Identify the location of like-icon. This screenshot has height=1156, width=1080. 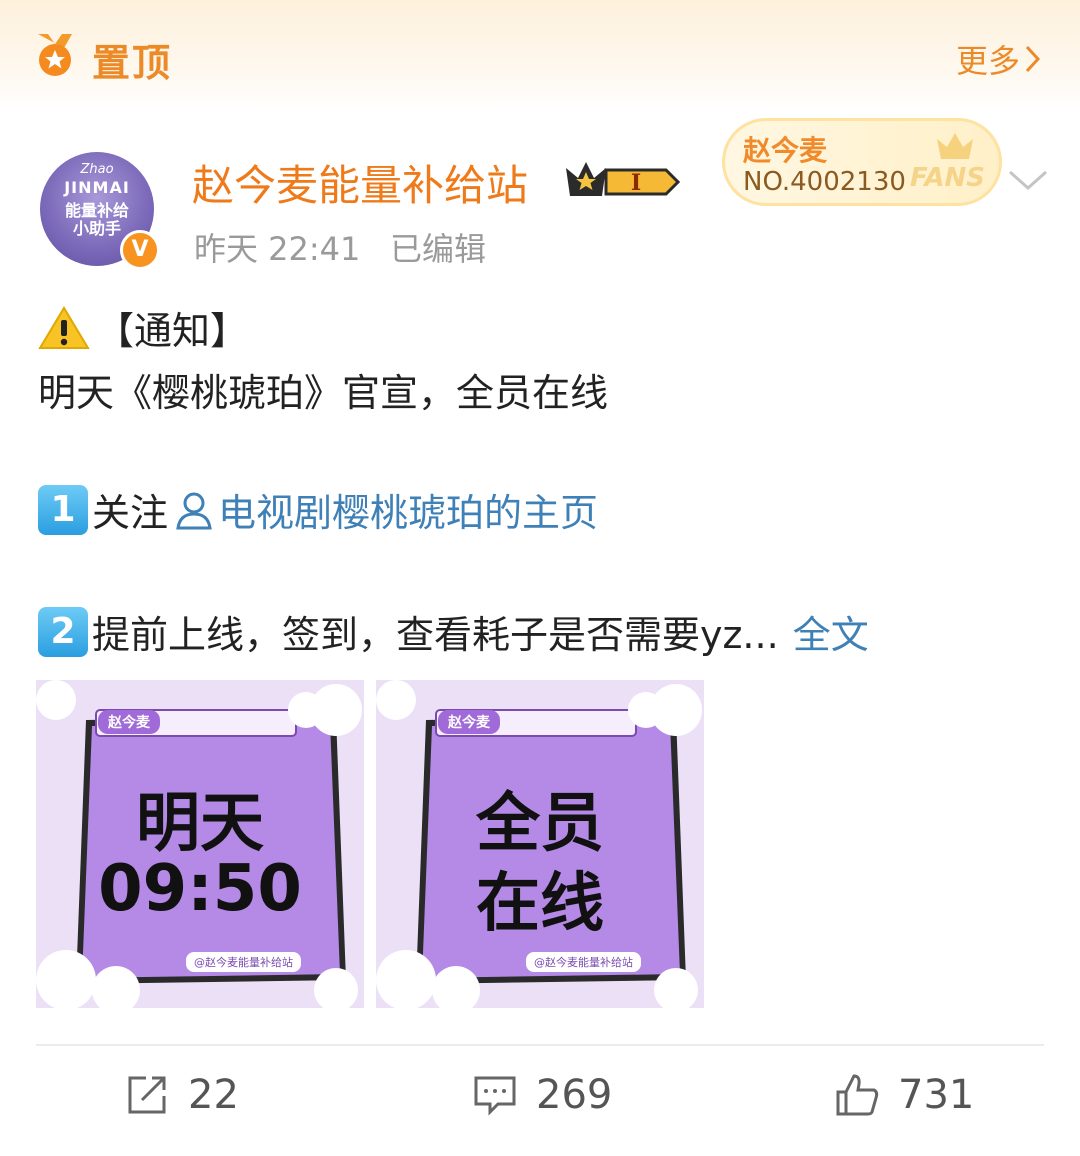
(857, 1095).